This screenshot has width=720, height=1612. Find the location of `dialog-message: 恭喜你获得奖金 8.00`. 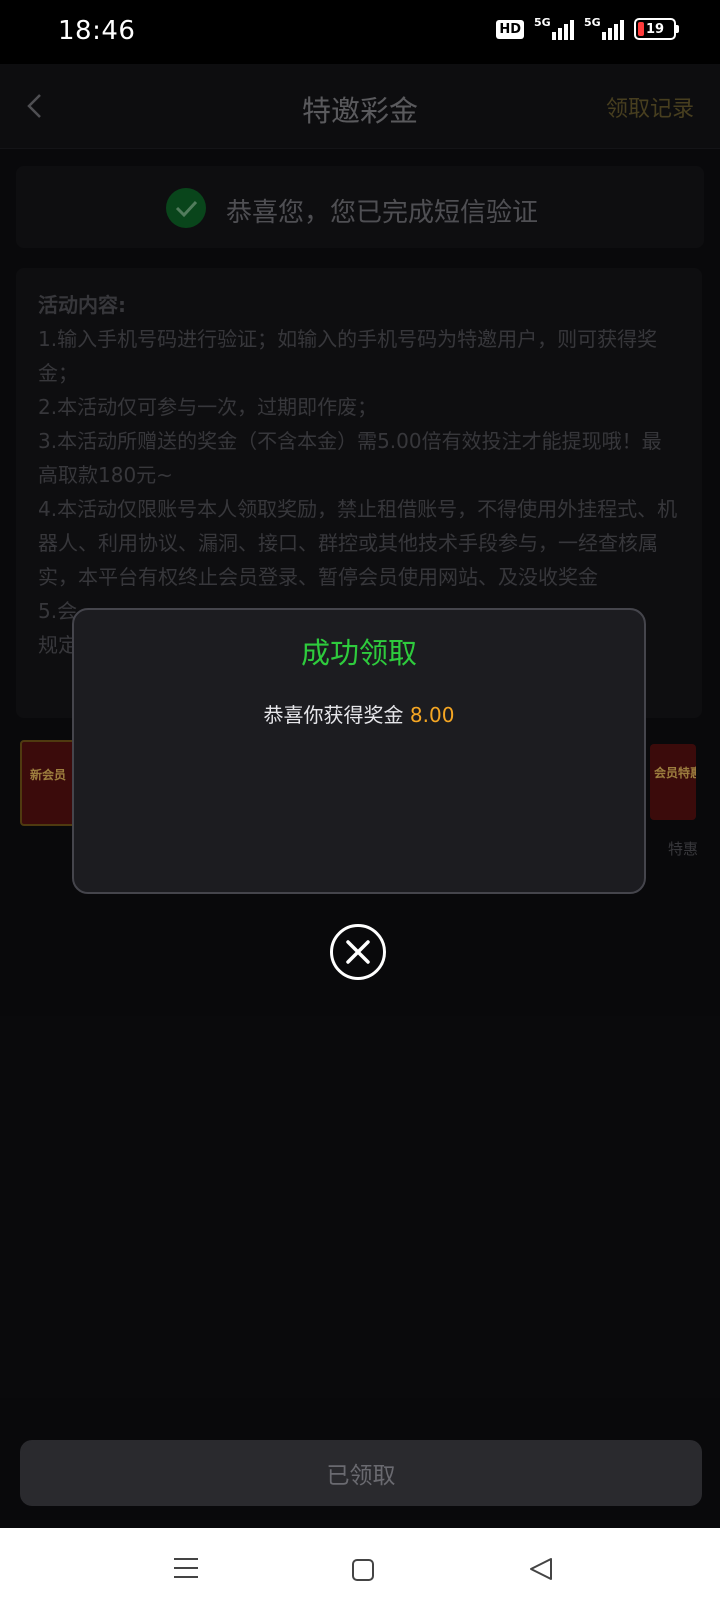

dialog-message: 恭喜你获得奖金 8.00 is located at coordinates (359, 713).